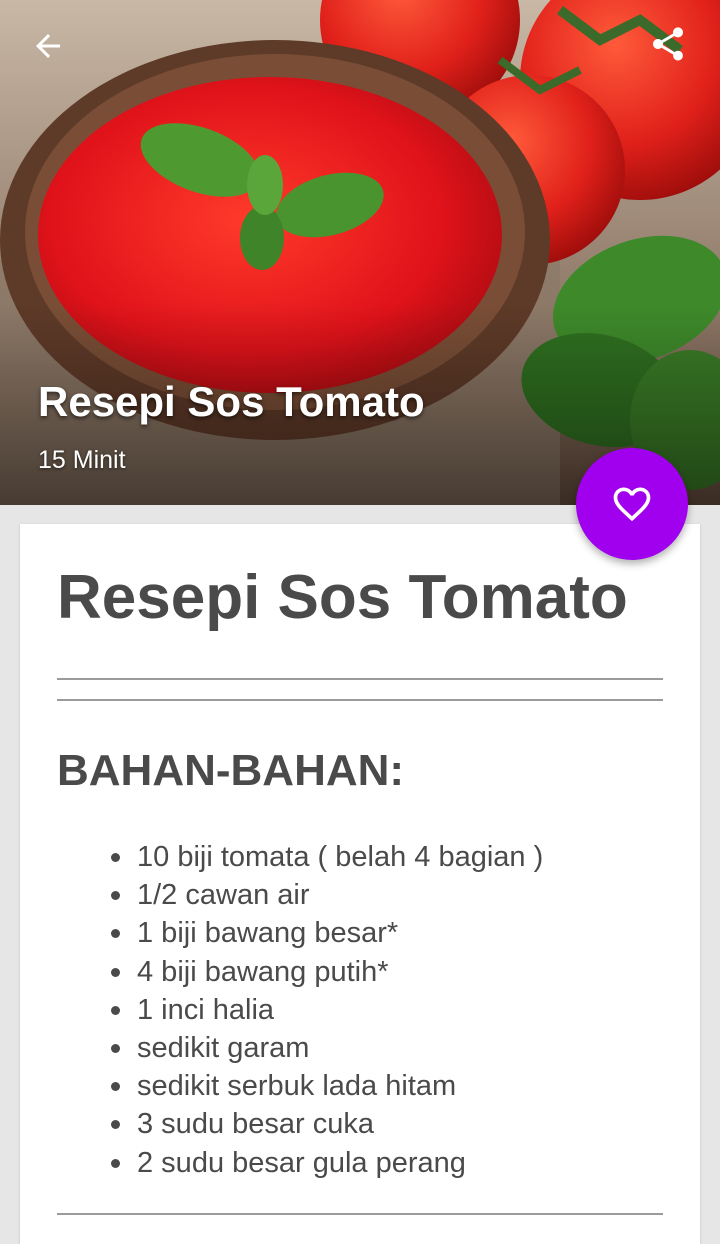 Image resolution: width=720 pixels, height=1244 pixels. What do you see at coordinates (325, 1124) in the screenshot?
I see `ingredient-item: 3 sudu besar cuka` at bounding box center [325, 1124].